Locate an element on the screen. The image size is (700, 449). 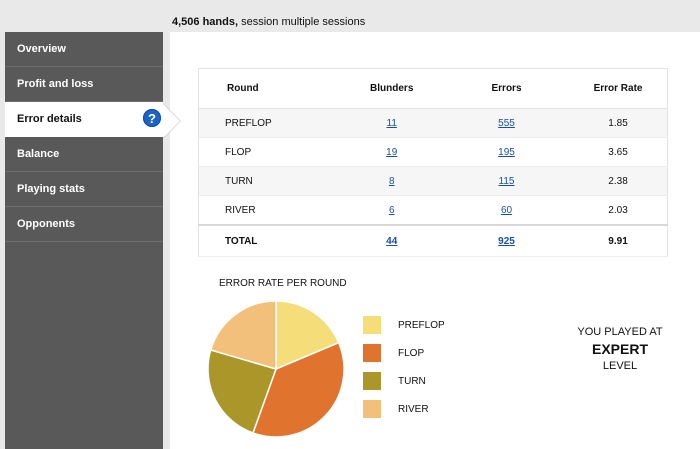
table-row: FLOP 19 195 3.65 is located at coordinates (433, 152).